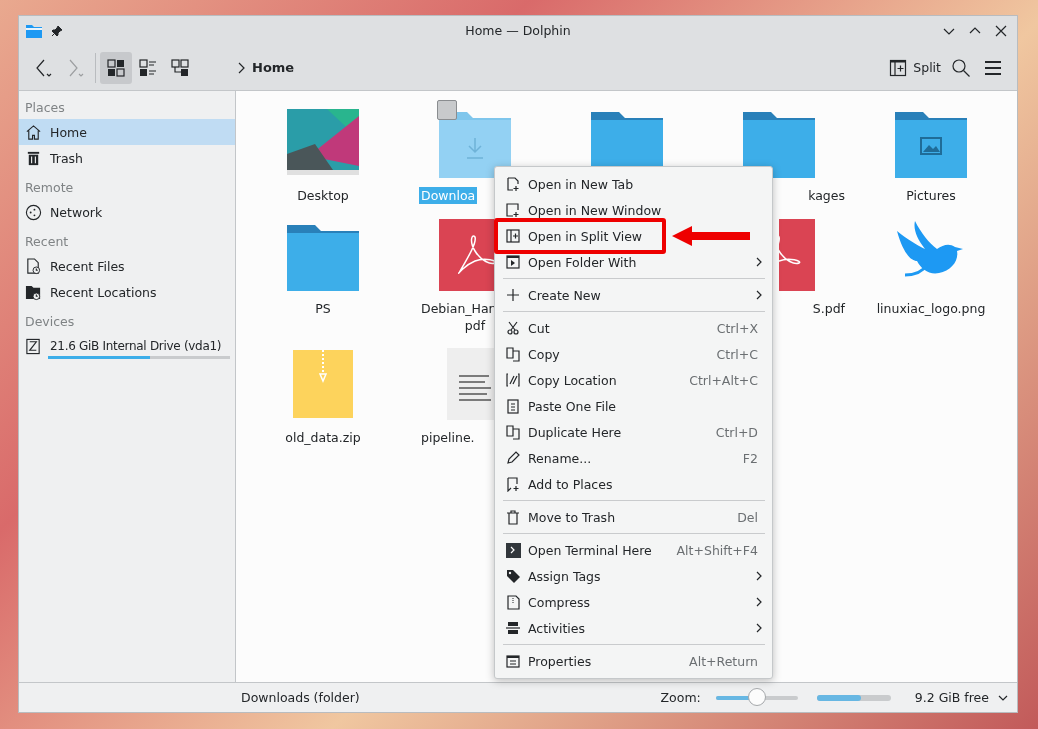 This screenshot has height=729, width=1038. I want to click on shortcut-label: Del, so click(748, 517).